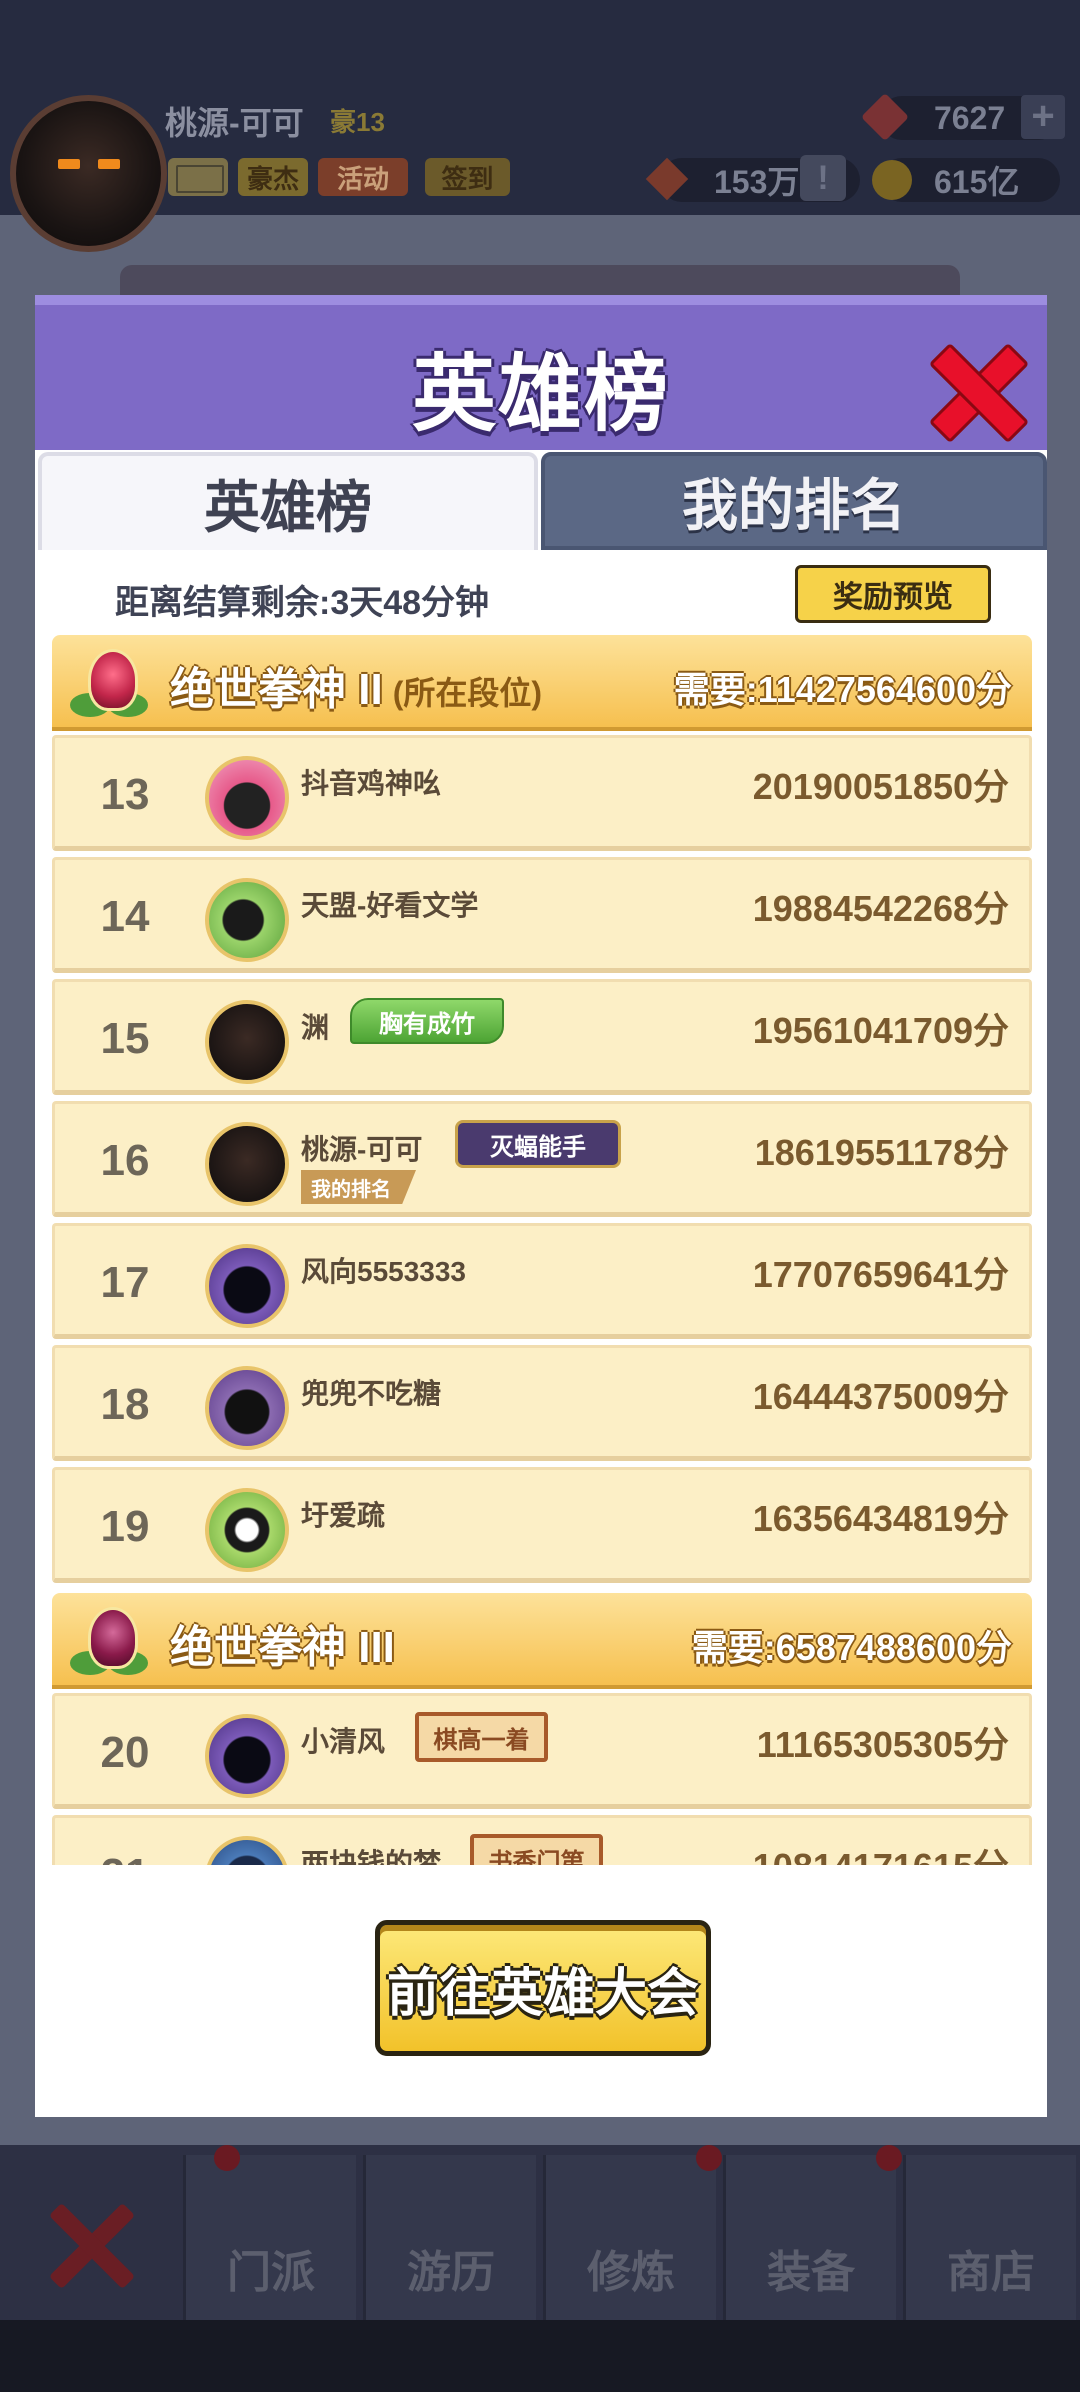  Describe the element at coordinates (375, 2232) in the screenshot. I see `nav-item-travel: 游历` at that location.